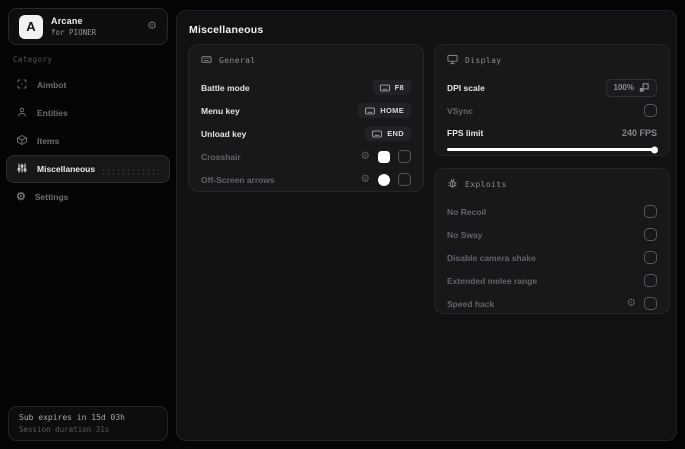  Describe the element at coordinates (650, 110) in the screenshot. I see `vsync-checkbox` at that location.